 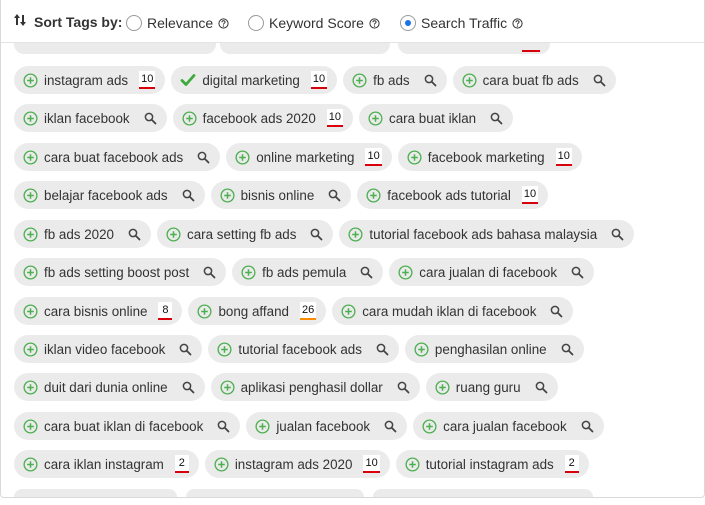 What do you see at coordinates (315, 387) in the screenshot?
I see `keyword-tag: aplikasi penghasil dollar` at bounding box center [315, 387].